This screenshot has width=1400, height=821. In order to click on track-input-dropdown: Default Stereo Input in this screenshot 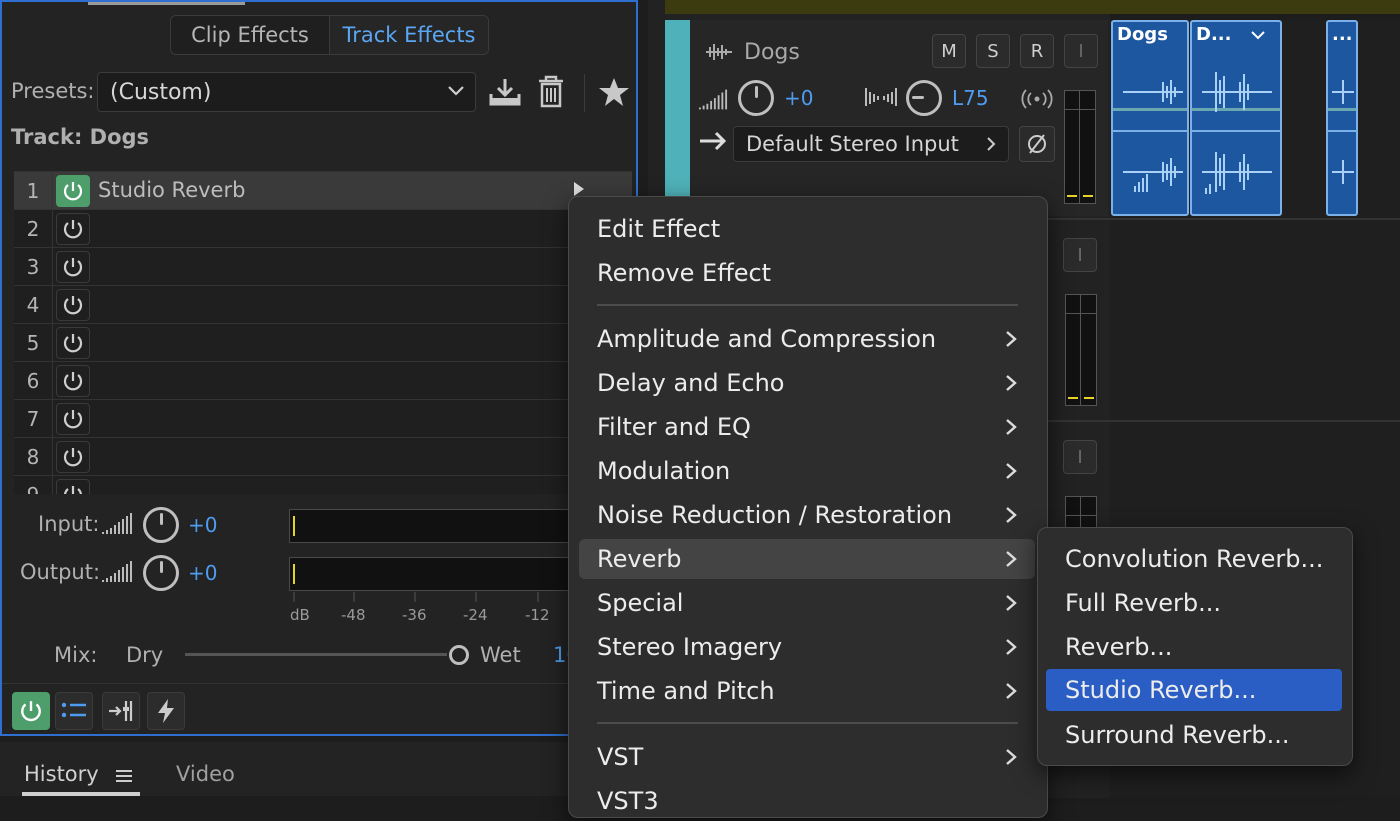, I will do `click(871, 144)`.